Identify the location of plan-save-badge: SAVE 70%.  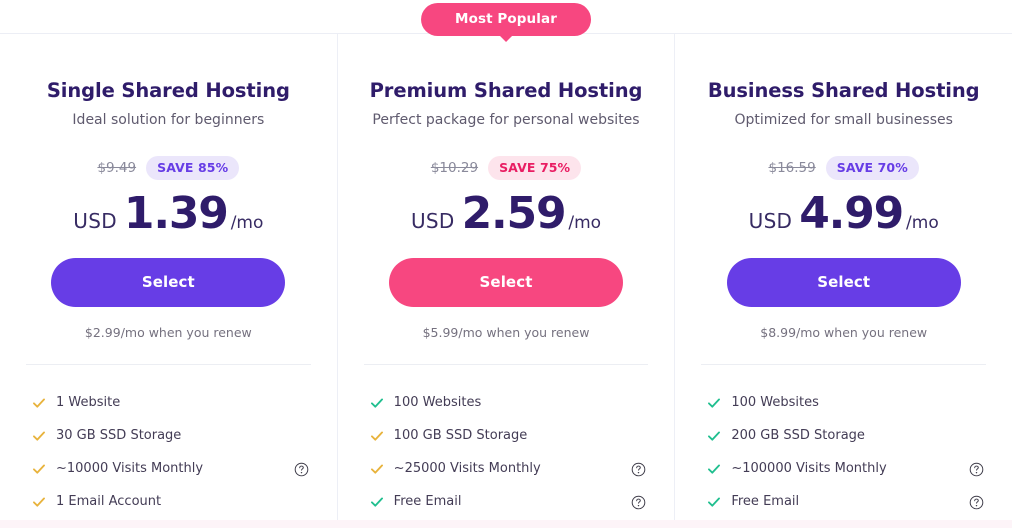
(872, 167).